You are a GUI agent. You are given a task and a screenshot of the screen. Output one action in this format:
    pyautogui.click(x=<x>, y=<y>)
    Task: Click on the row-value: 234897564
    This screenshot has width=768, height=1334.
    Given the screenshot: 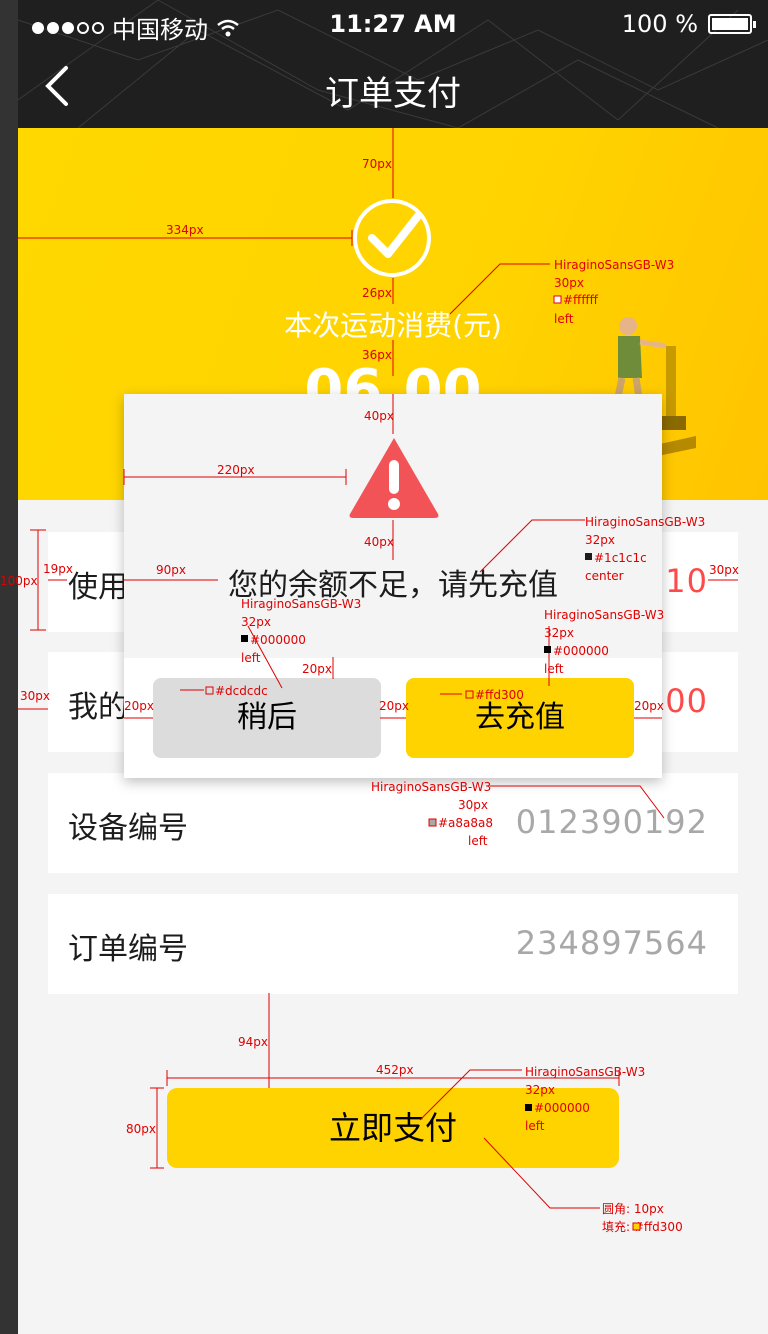 What is the action you would take?
    pyautogui.click(x=611, y=943)
    